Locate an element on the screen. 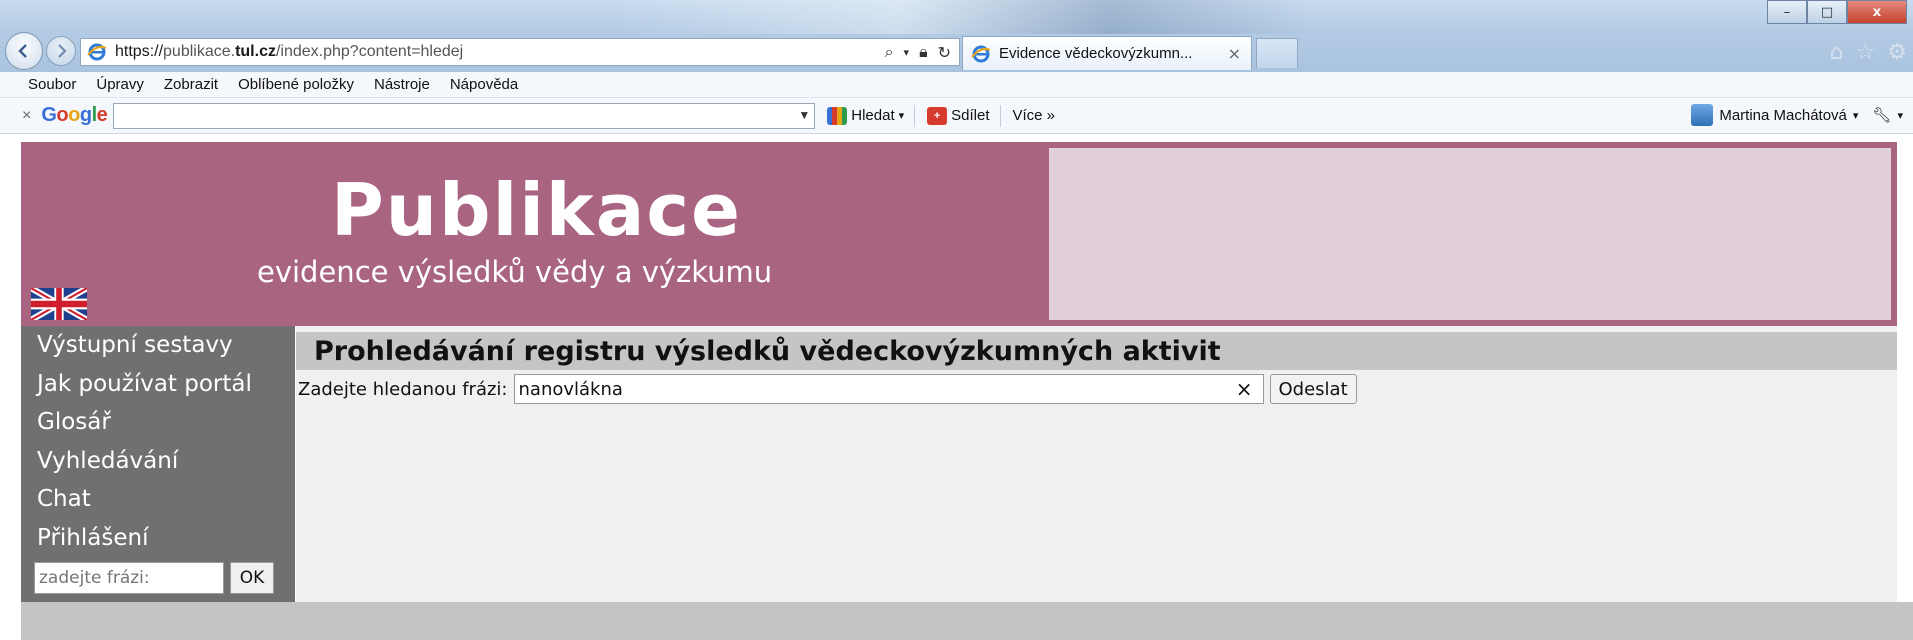  menu-edit: Úpravy is located at coordinates (120, 84).